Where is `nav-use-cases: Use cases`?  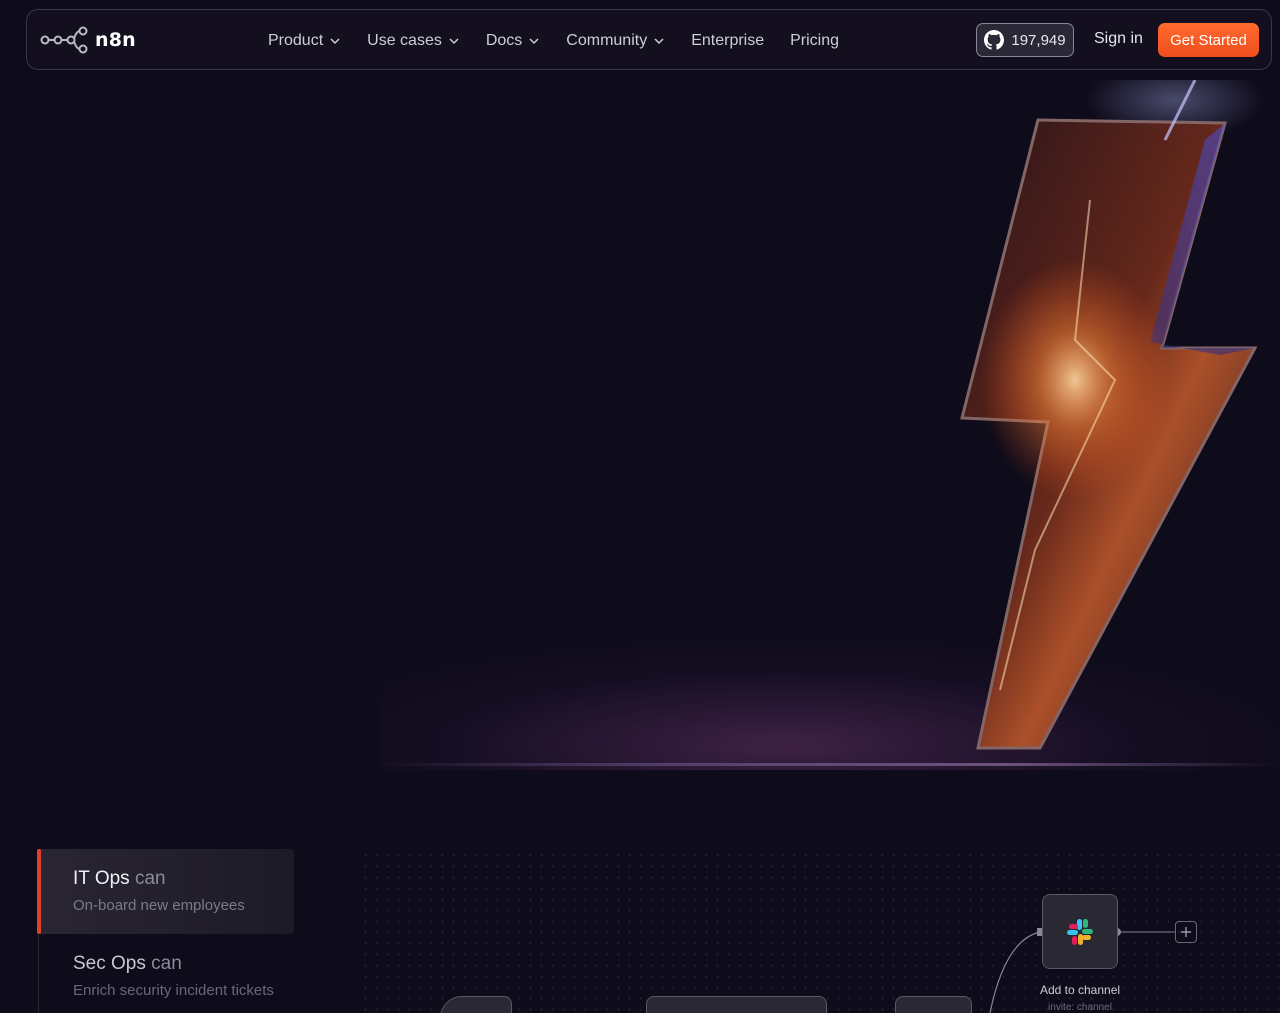 nav-use-cases: Use cases is located at coordinates (413, 41).